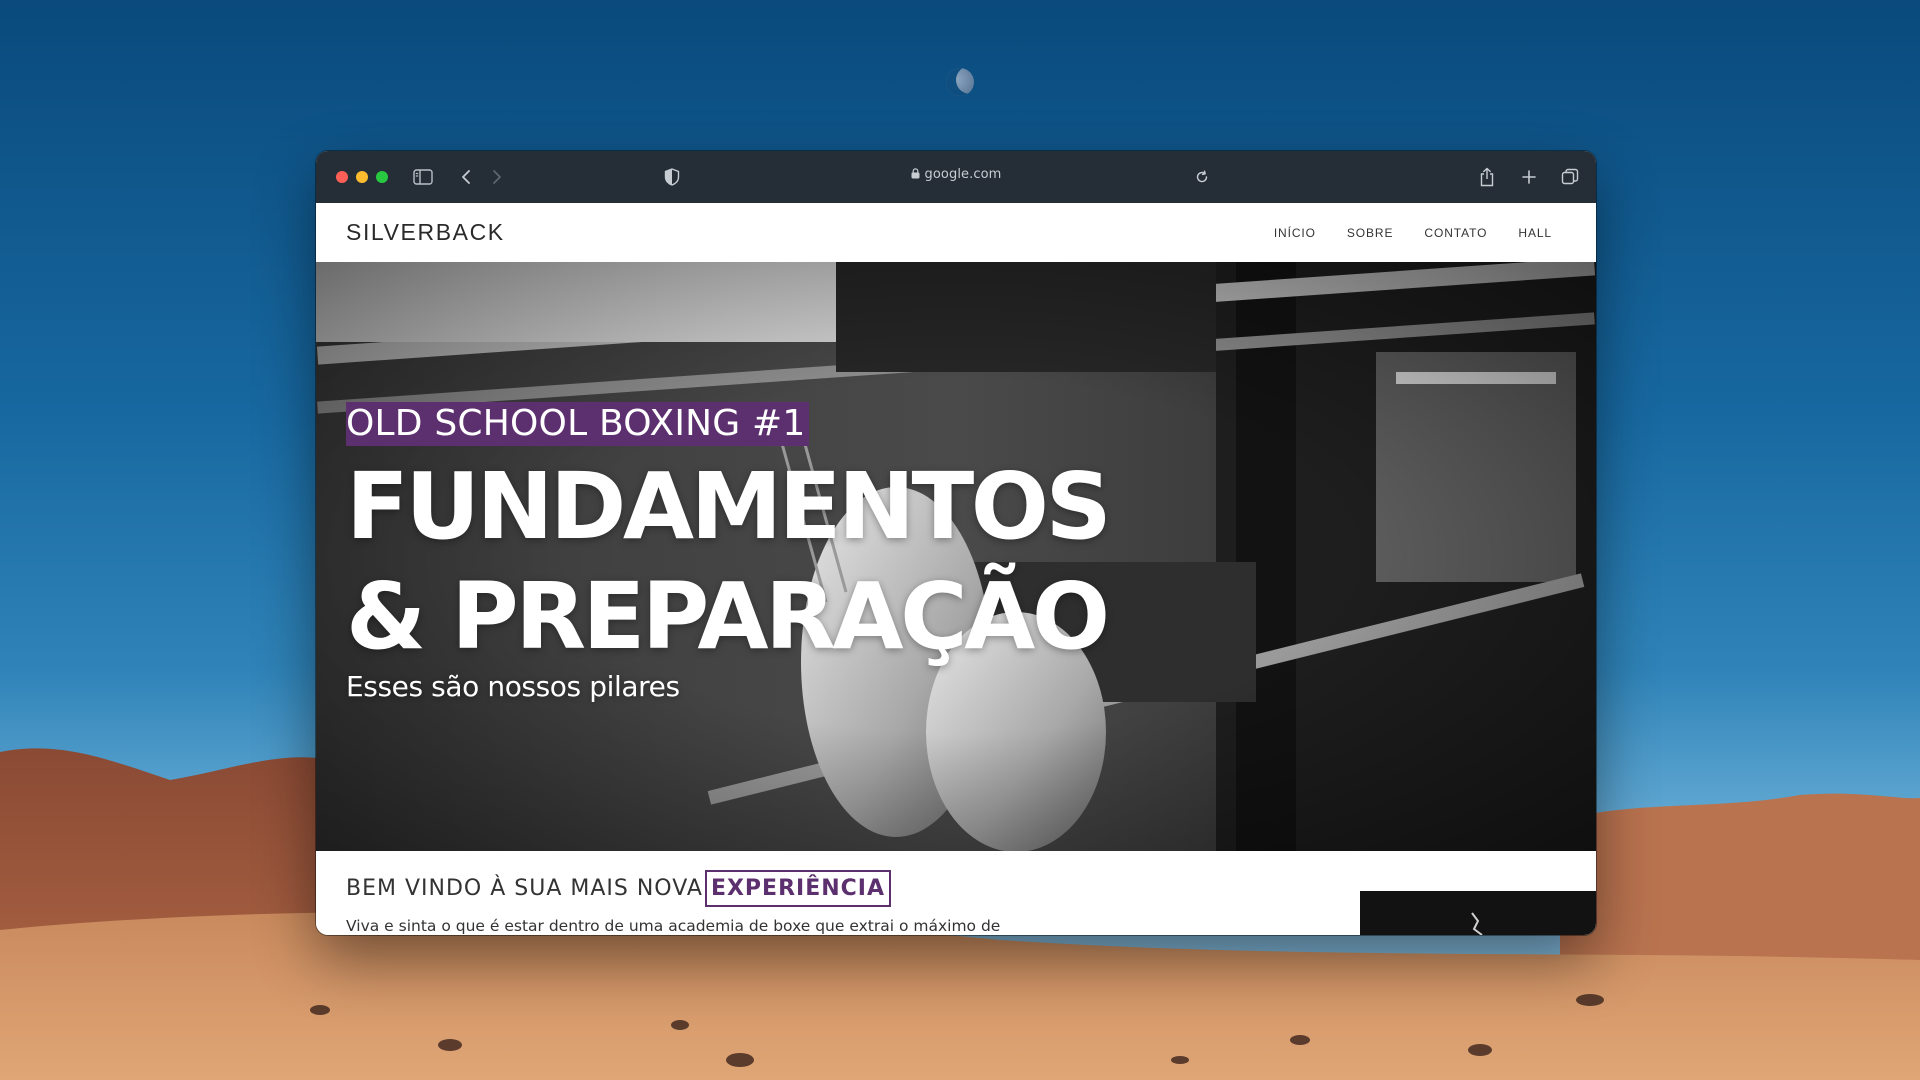 This screenshot has width=1920, height=1080. Describe the element at coordinates (729, 562) in the screenshot. I see `hero-headline: FUNDAMENTOS & PREPARAÇÃO` at that location.